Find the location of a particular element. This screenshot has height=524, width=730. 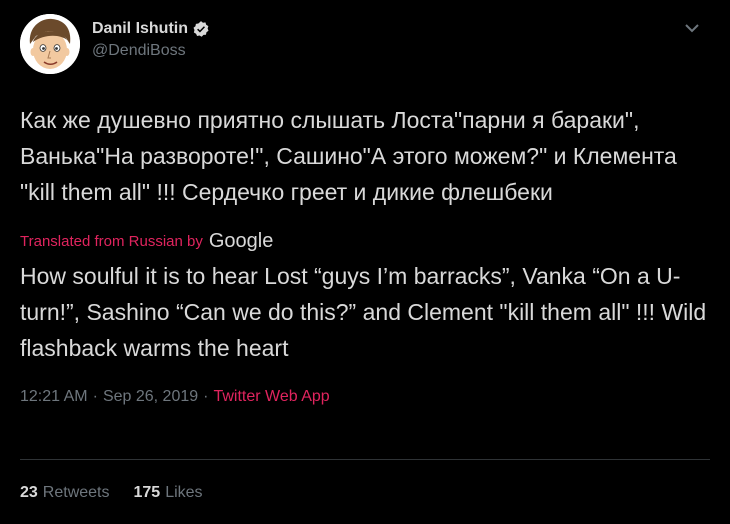

likes-count: 175 is located at coordinates (147, 492).